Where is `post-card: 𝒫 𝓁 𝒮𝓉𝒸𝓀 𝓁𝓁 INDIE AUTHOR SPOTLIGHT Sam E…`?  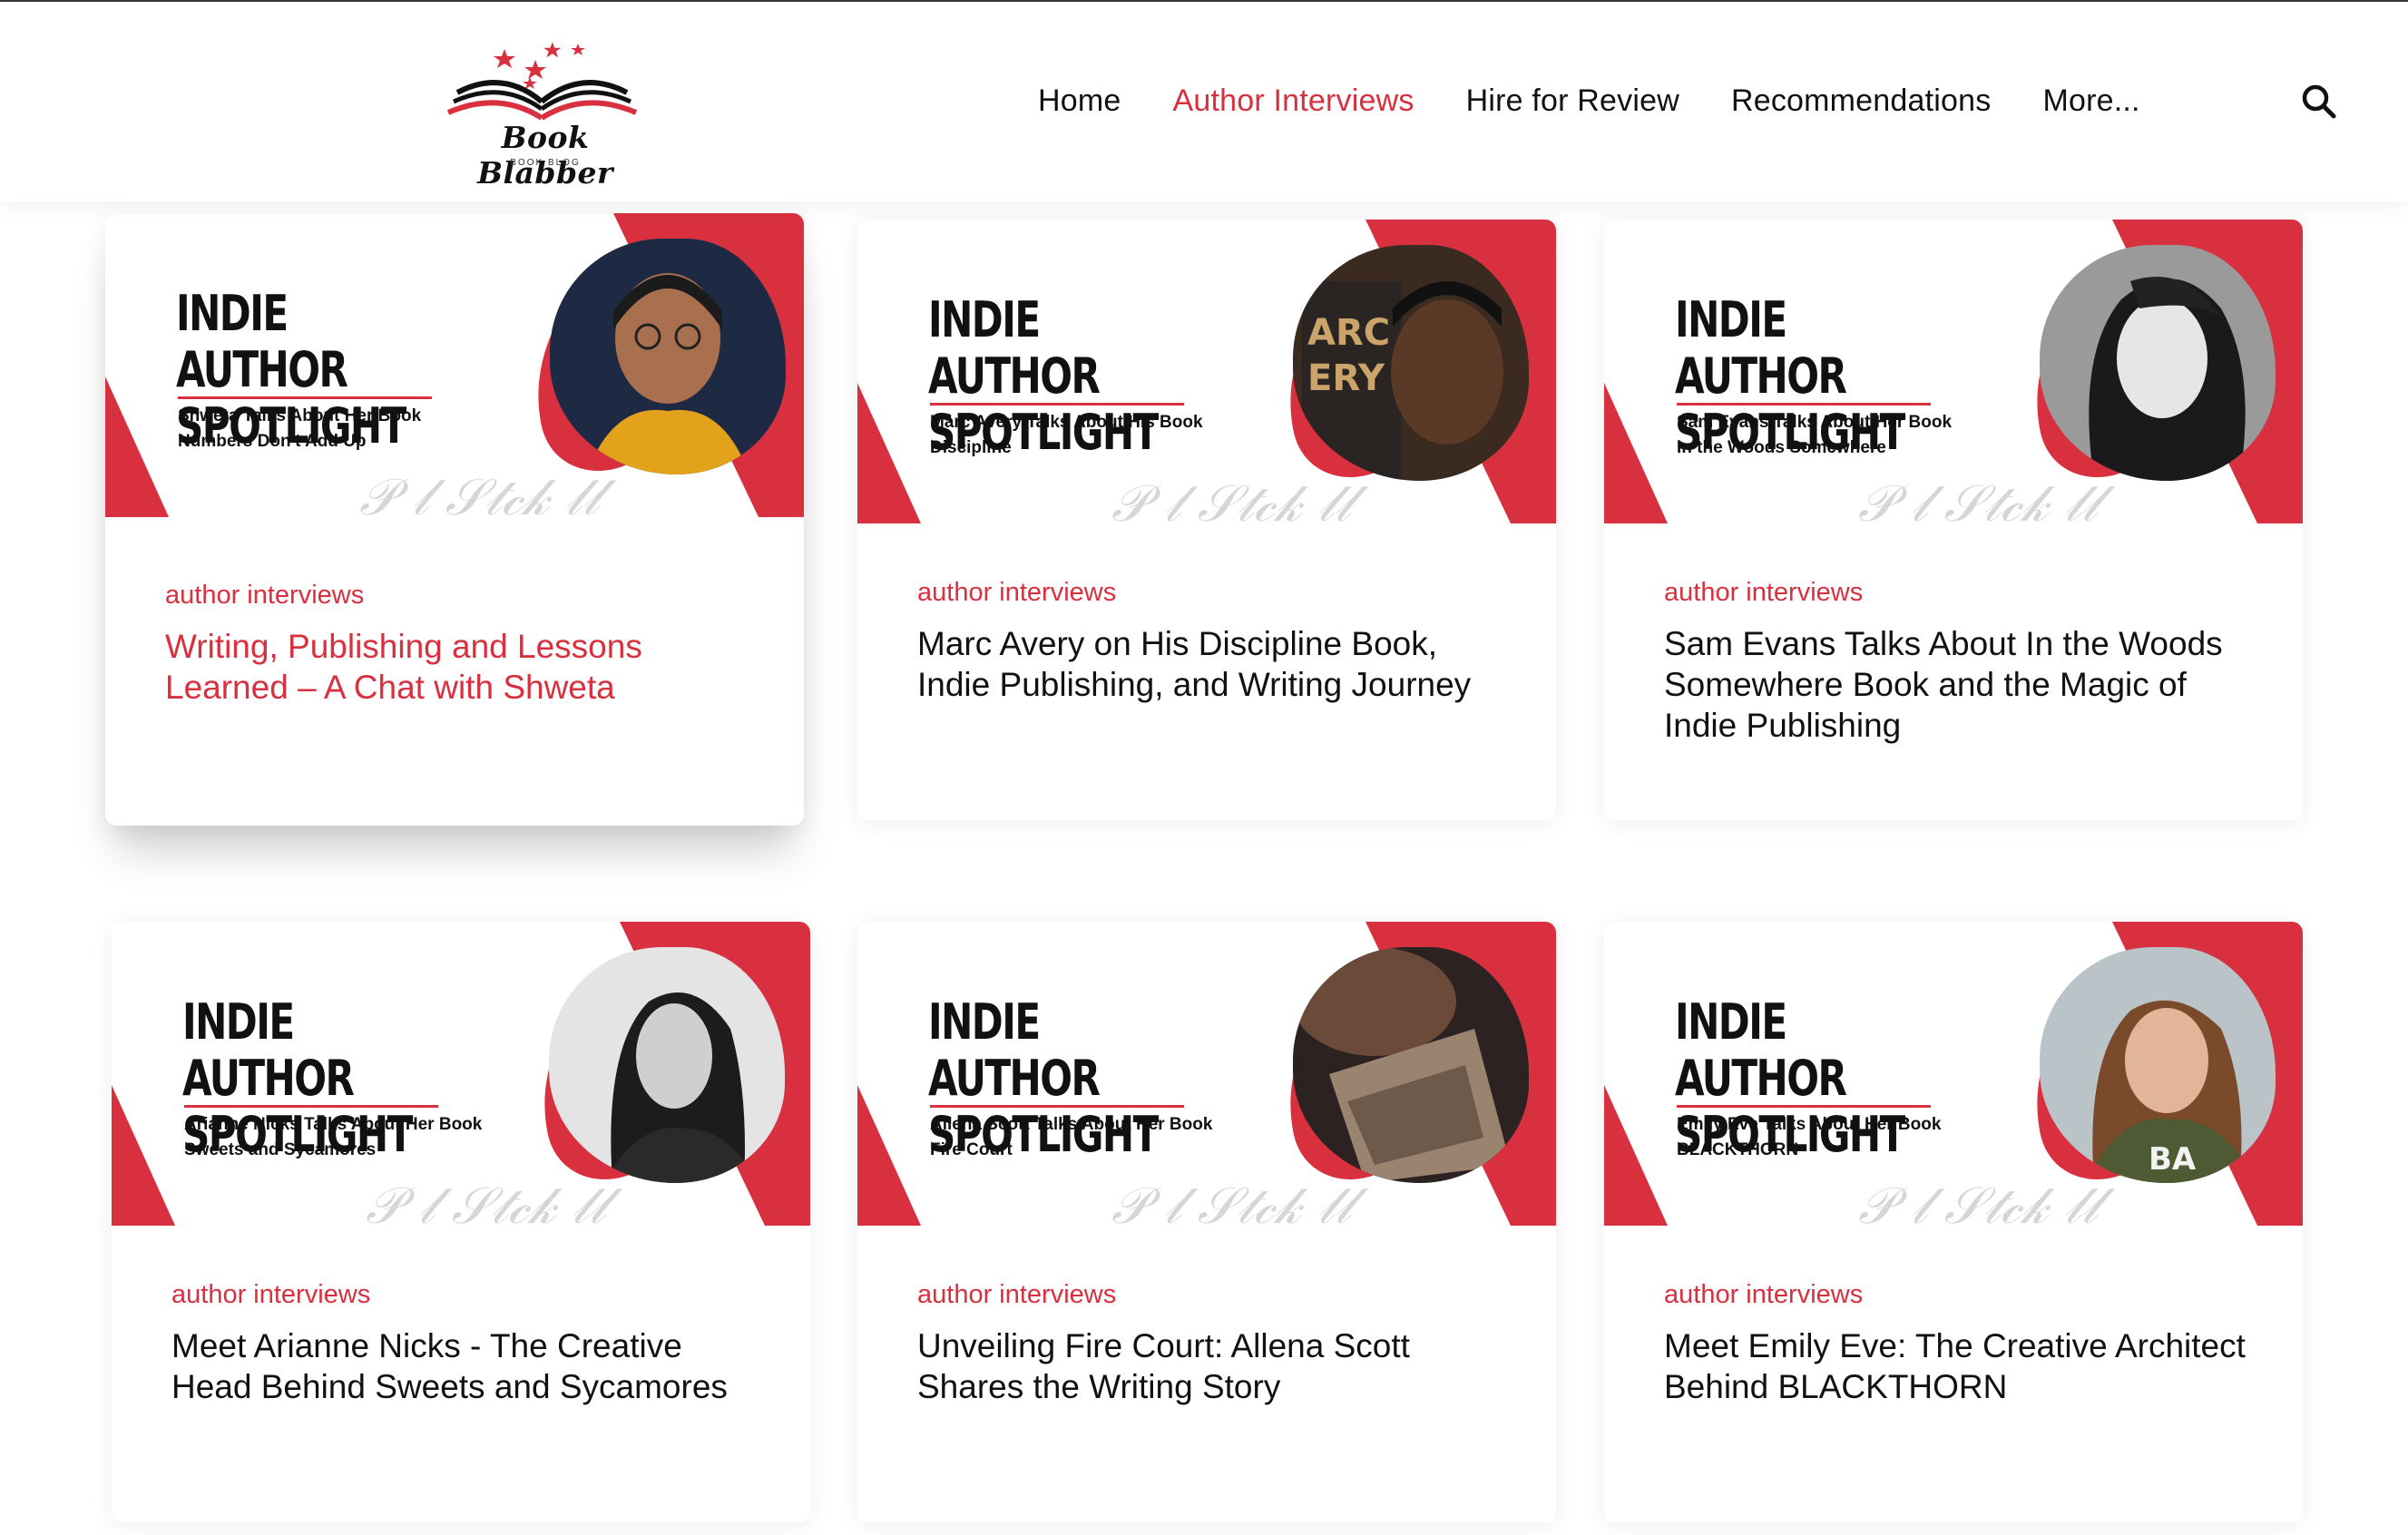
post-card: 𝒫 𝓁 𝒮𝓉𝒸𝓀 𝓁𝓁 INDIE AUTHOR SPOTLIGHT Sam E… is located at coordinates (1954, 520).